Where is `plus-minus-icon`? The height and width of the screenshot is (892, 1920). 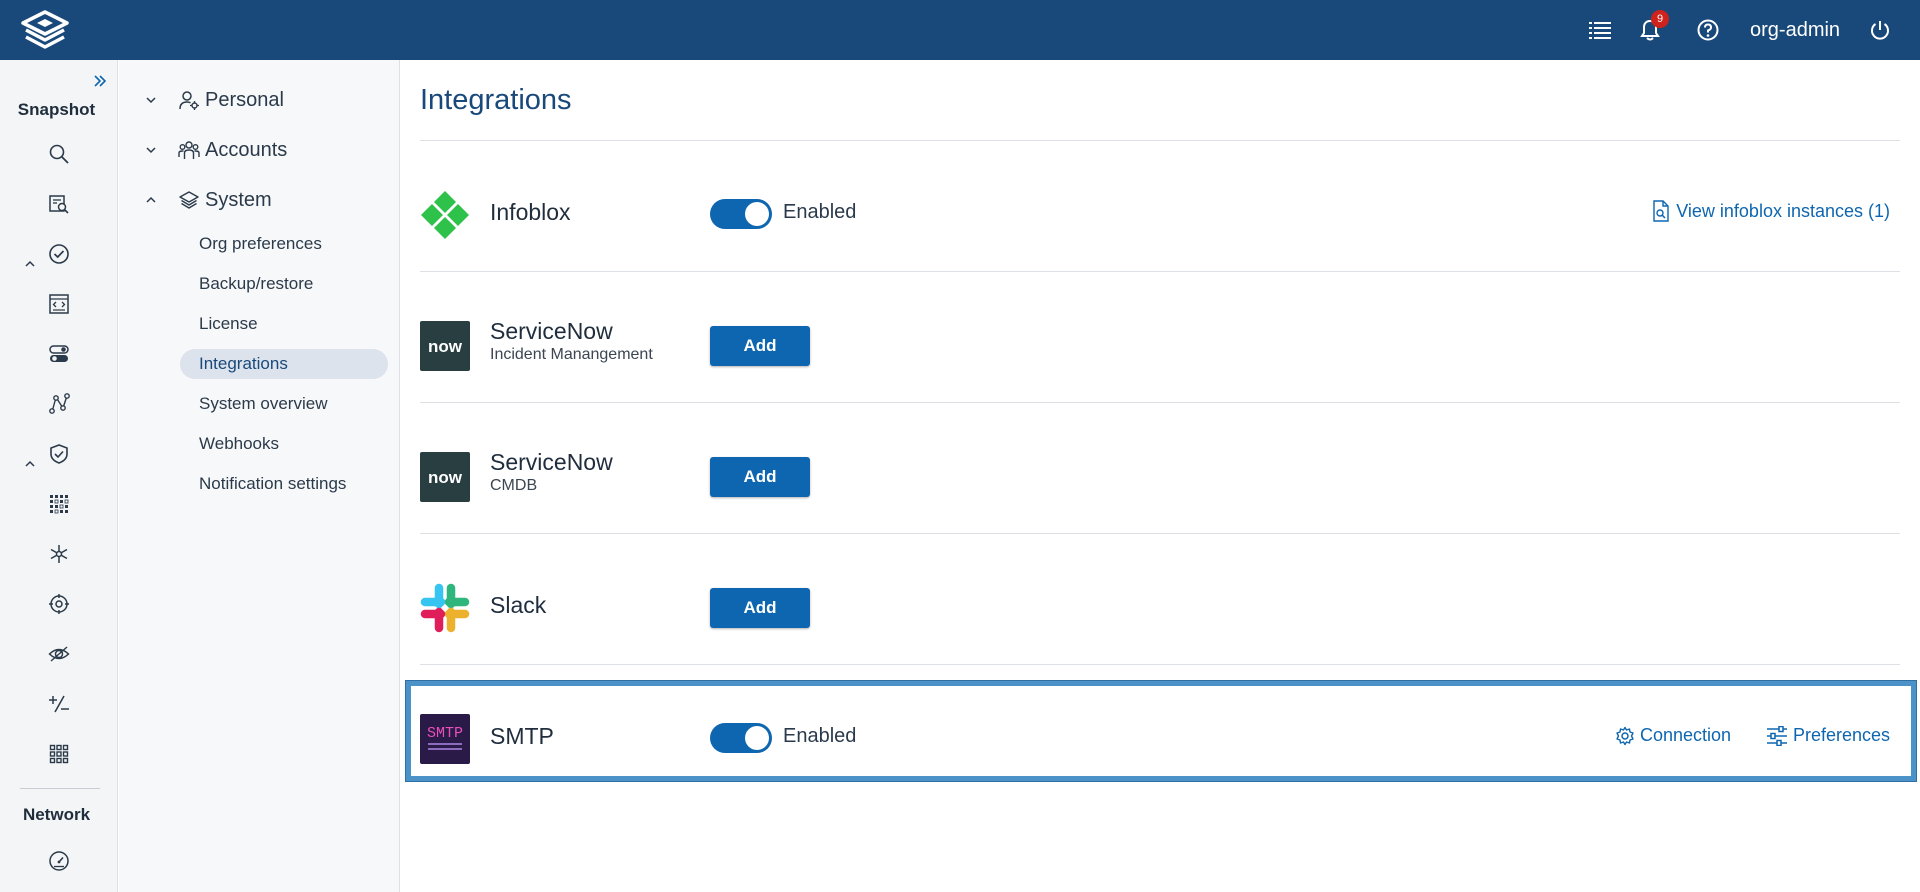
plus-minus-icon is located at coordinates (59, 704).